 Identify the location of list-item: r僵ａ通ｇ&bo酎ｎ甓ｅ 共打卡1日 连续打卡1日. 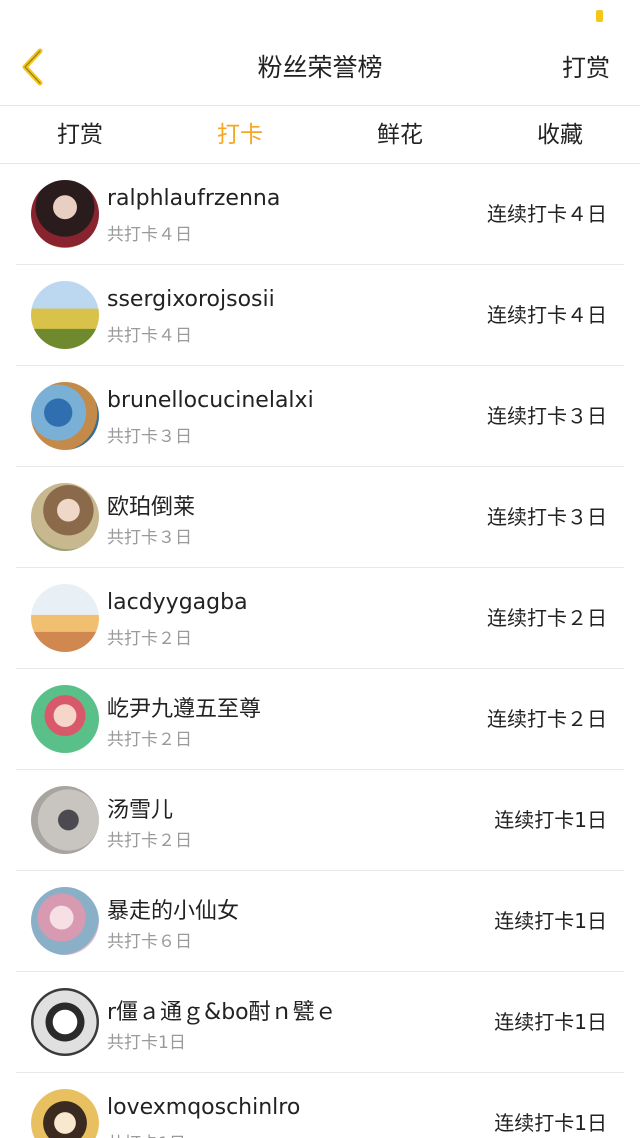
(320, 1022).